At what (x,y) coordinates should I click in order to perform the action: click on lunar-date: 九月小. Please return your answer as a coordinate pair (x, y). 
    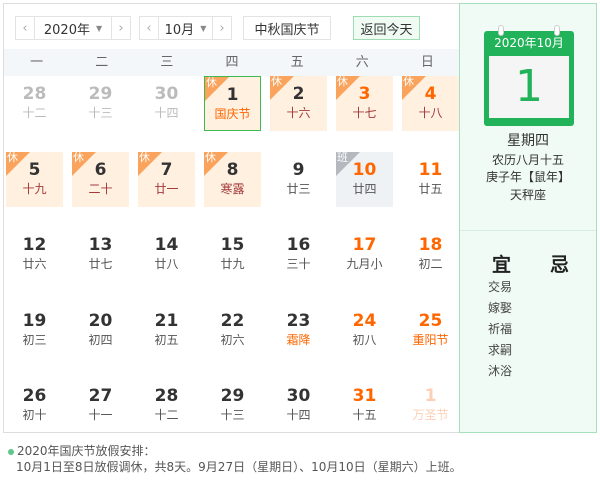
    Looking at the image, I should click on (364, 264).